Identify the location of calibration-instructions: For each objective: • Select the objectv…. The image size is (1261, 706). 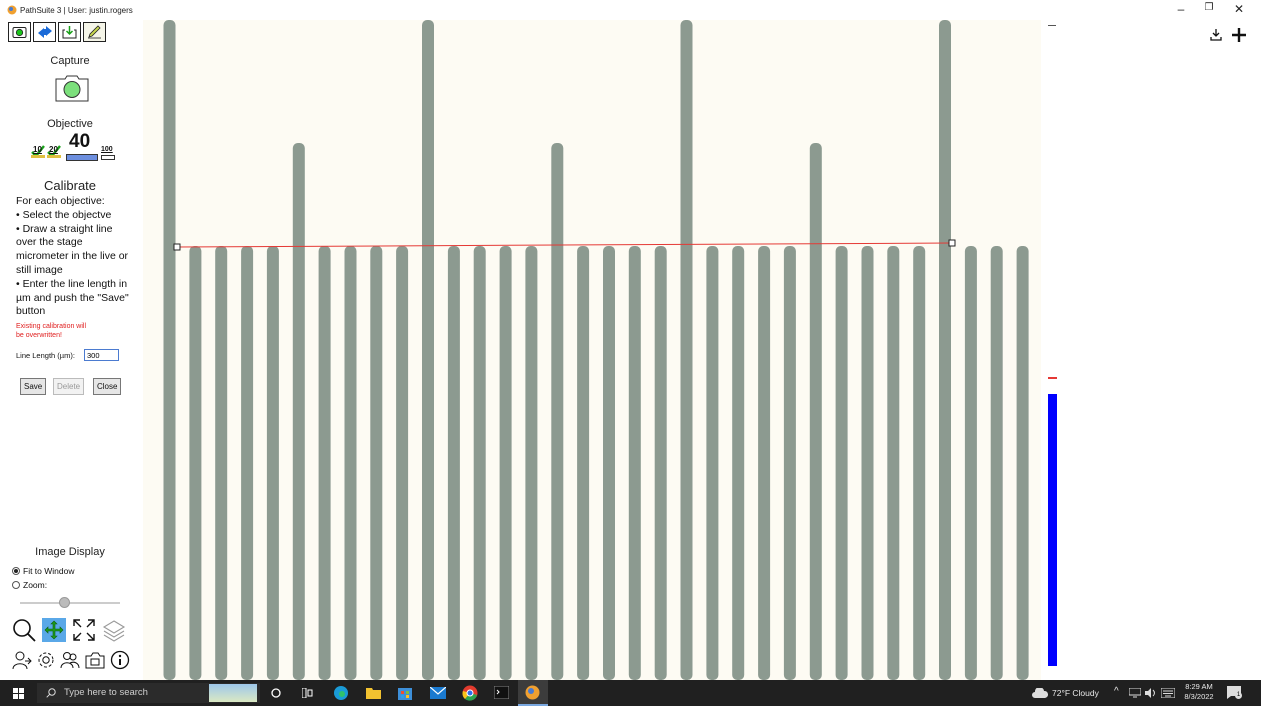
(75, 257).